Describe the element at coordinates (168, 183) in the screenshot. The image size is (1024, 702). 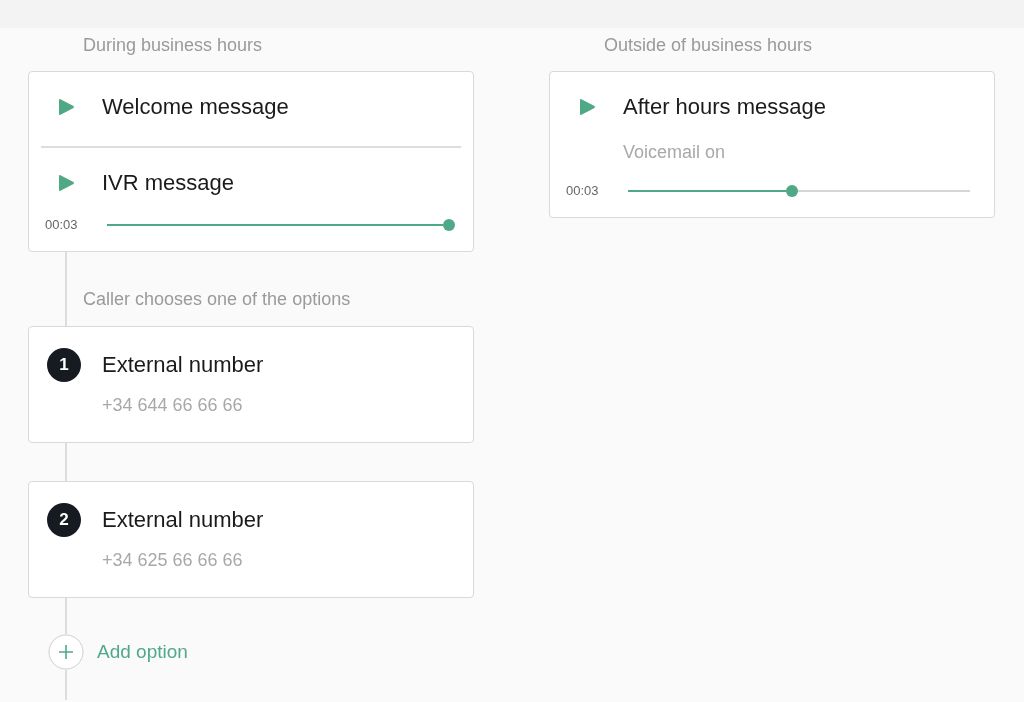
I see `message-title: IVR message` at that location.